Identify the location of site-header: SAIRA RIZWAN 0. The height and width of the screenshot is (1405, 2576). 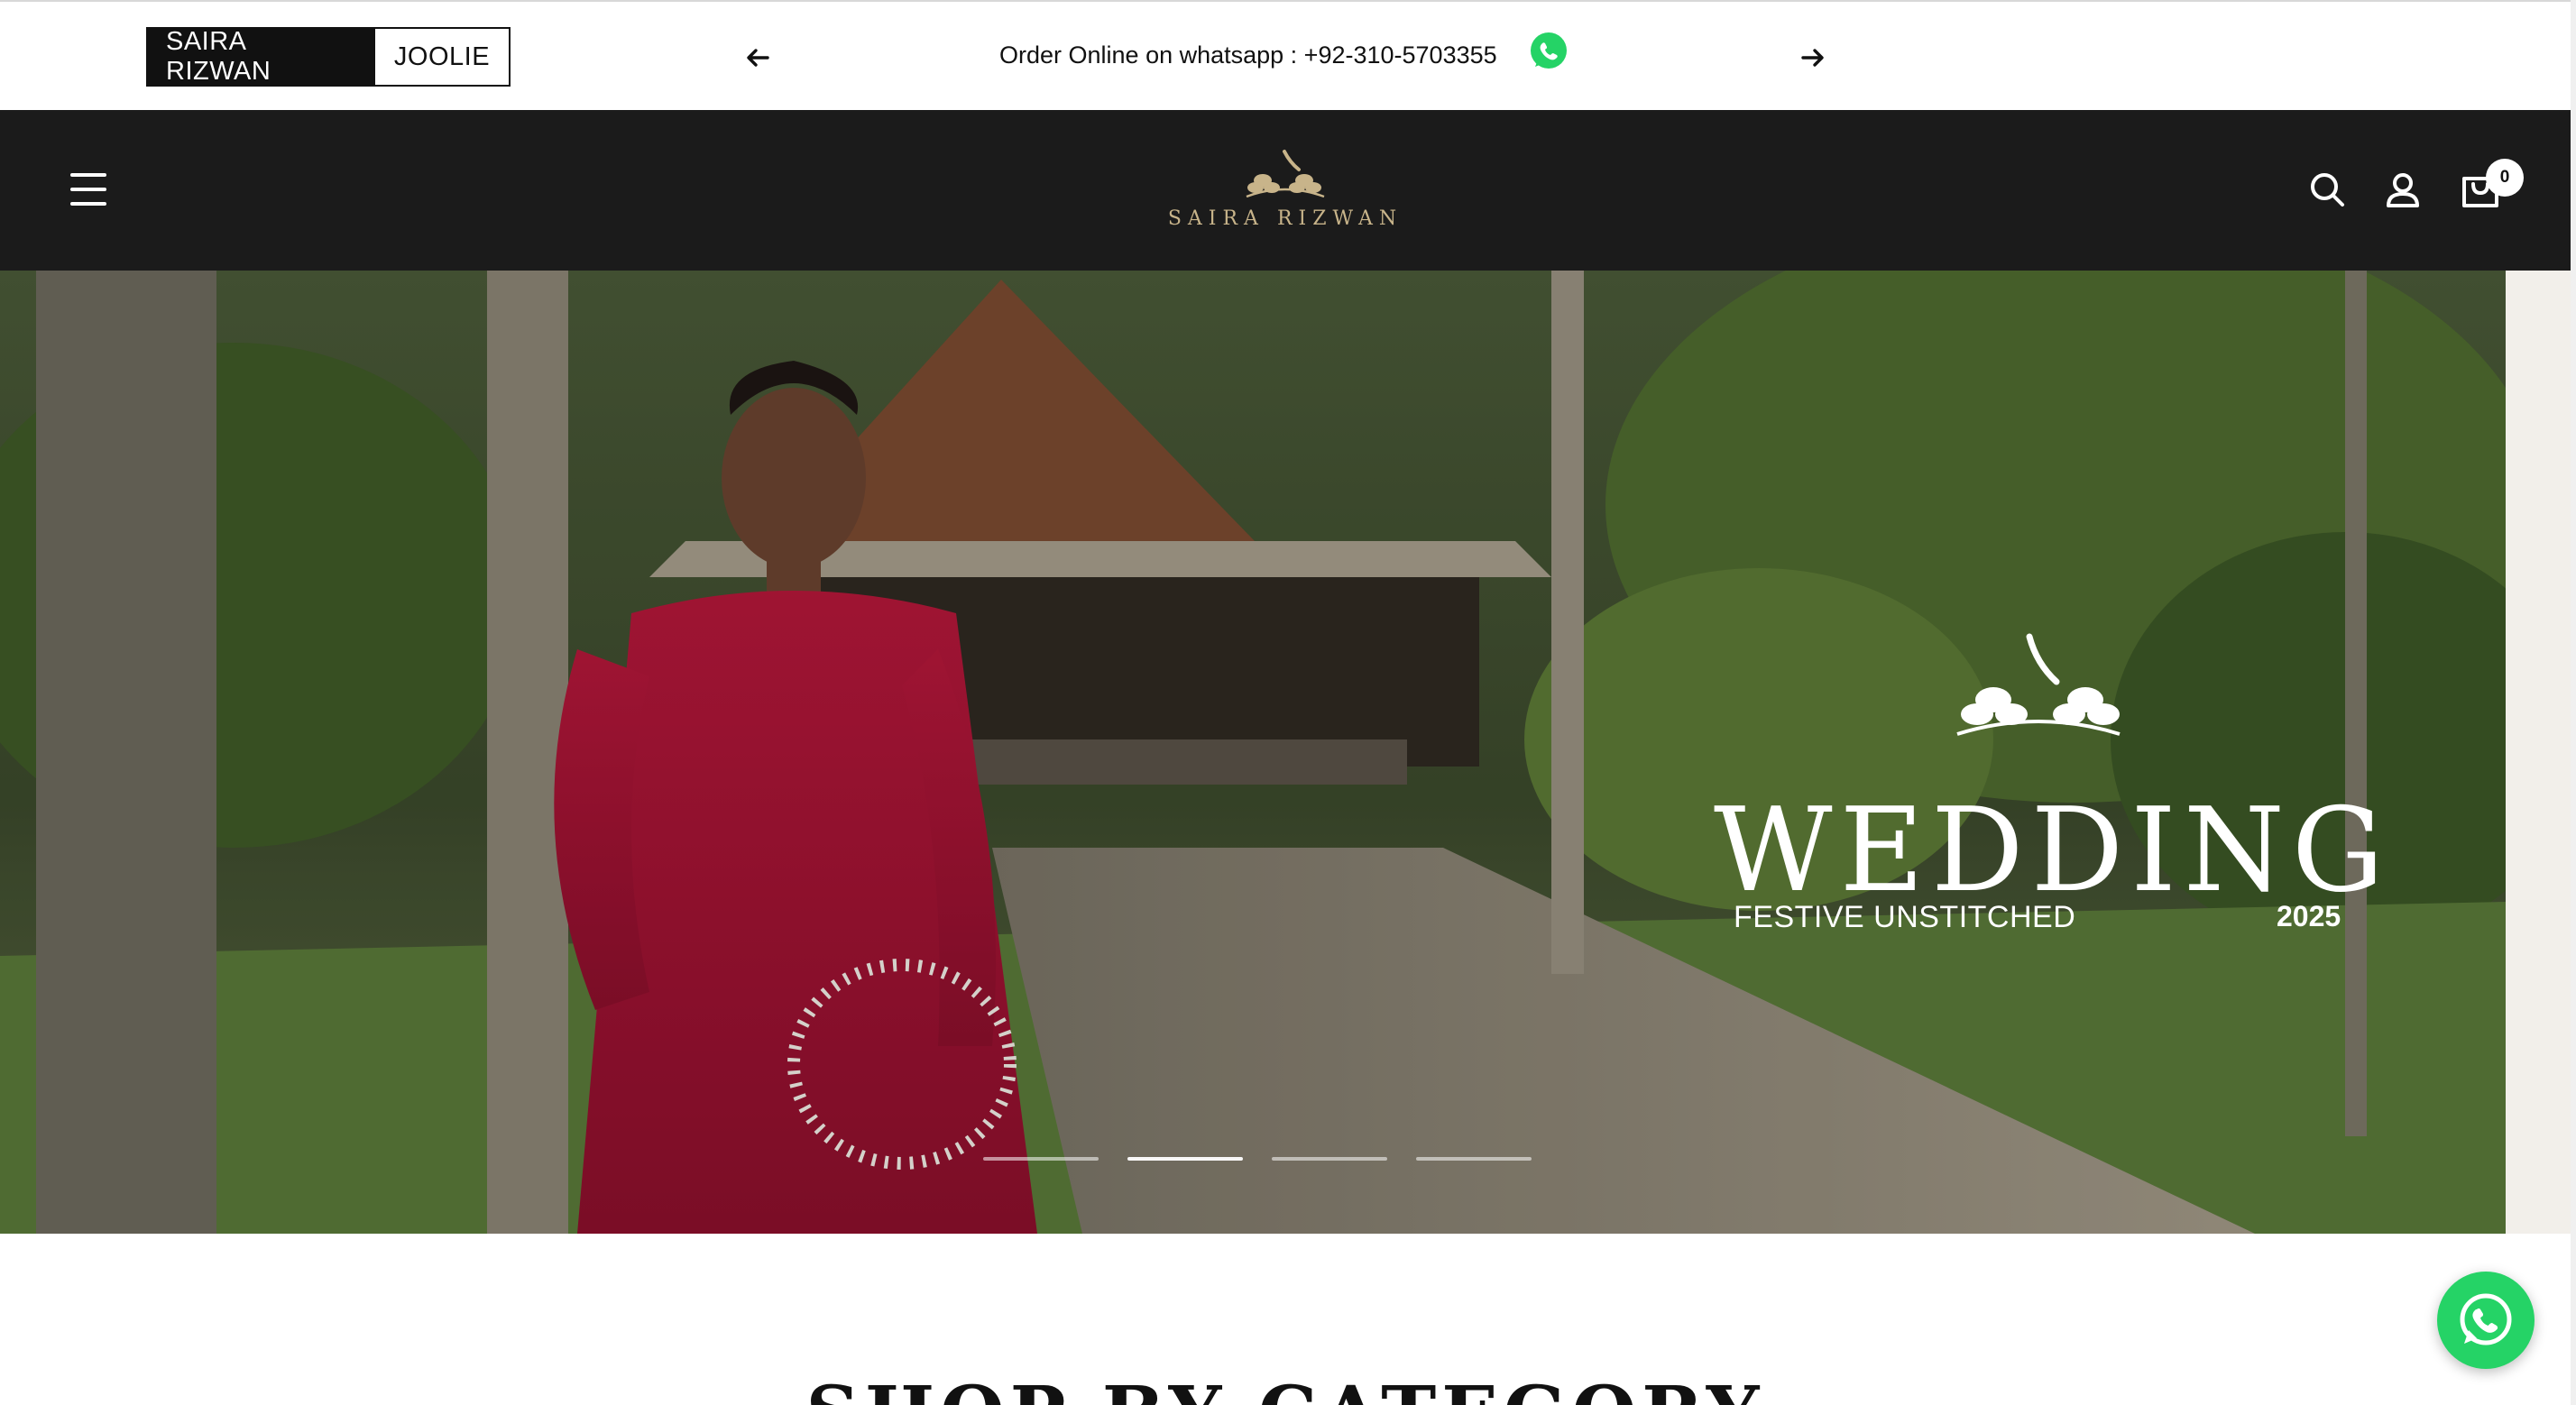
(1285, 190).